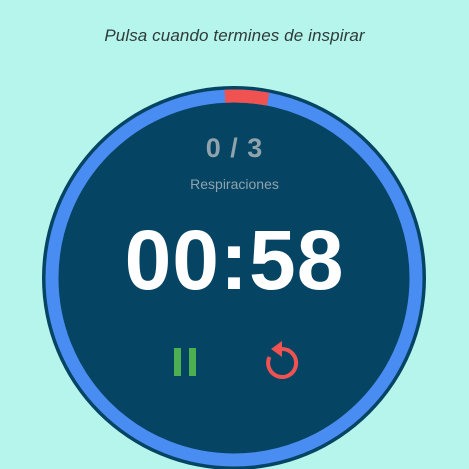  I want to click on pause-button, so click(185, 362).